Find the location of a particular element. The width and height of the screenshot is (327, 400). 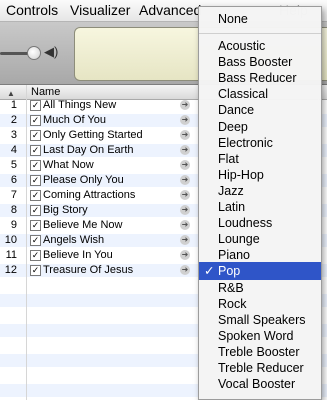

eq-option-label: Latin is located at coordinates (232, 207).